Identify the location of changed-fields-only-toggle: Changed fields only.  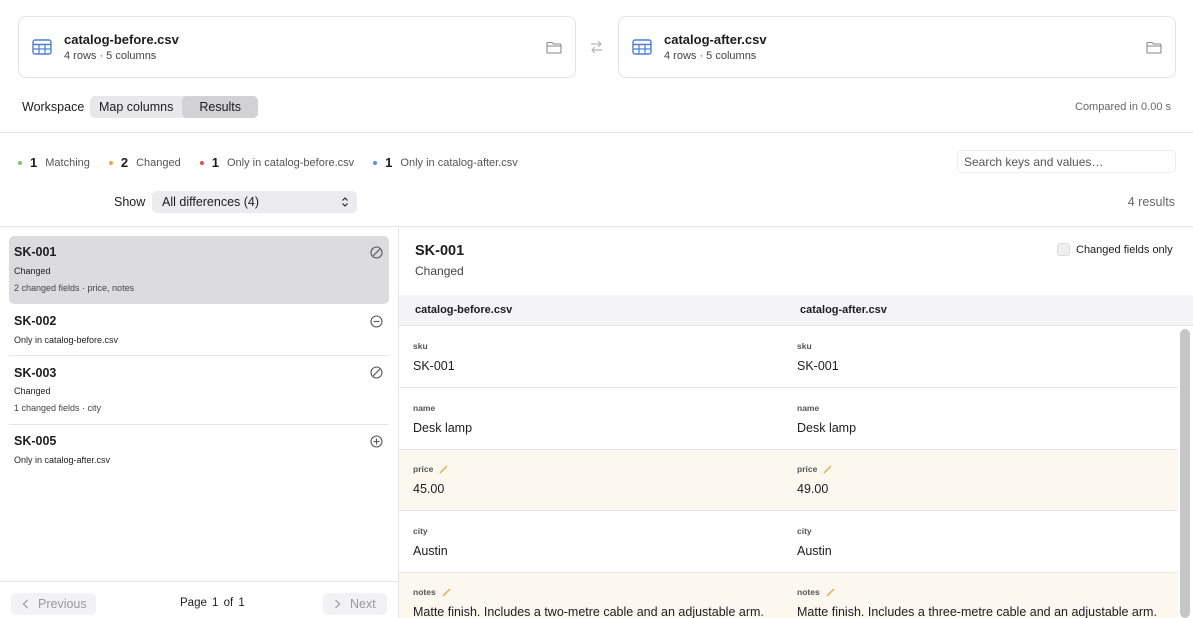
(1115, 249).